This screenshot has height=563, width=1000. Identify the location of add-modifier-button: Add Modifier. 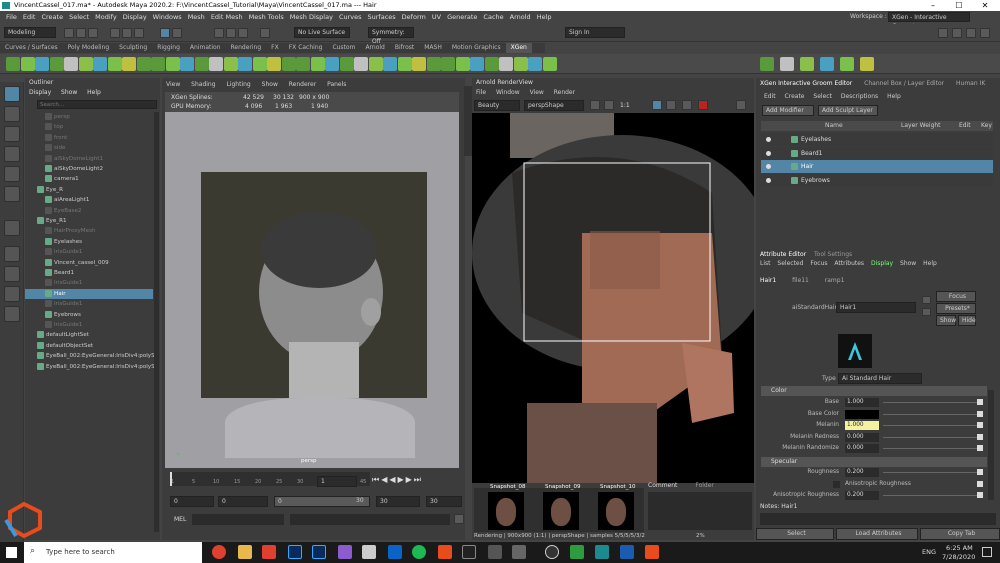
(788, 110).